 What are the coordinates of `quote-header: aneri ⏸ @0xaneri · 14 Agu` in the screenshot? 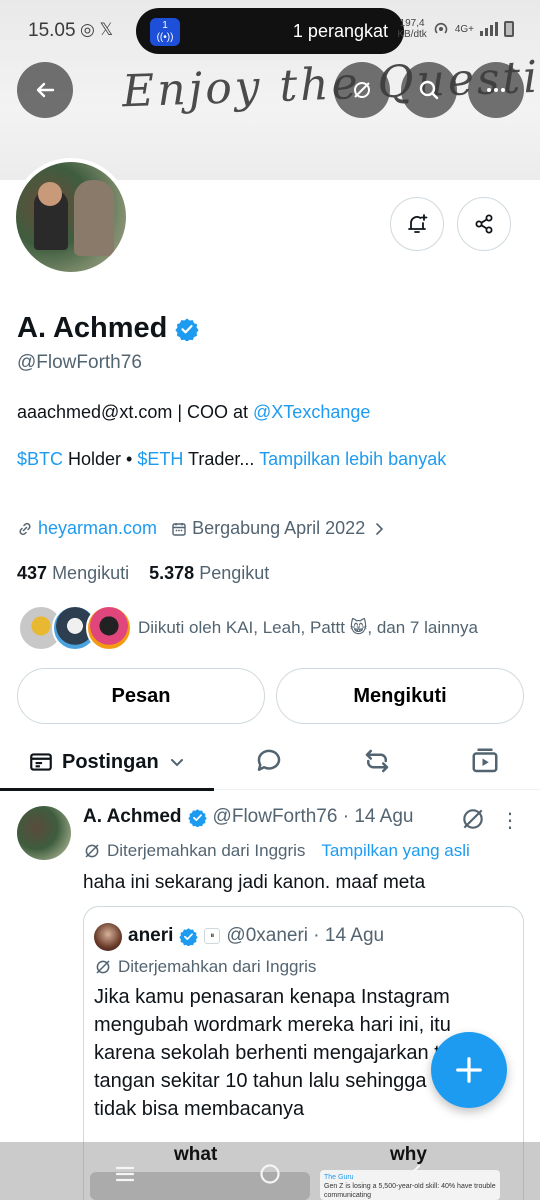 It's located at (256, 936).